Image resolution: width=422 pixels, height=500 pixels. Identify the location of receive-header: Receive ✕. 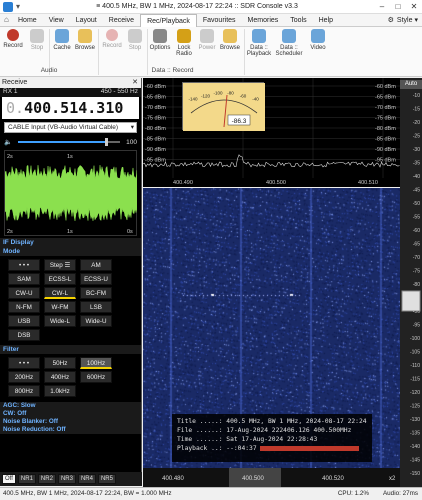
(70, 83).